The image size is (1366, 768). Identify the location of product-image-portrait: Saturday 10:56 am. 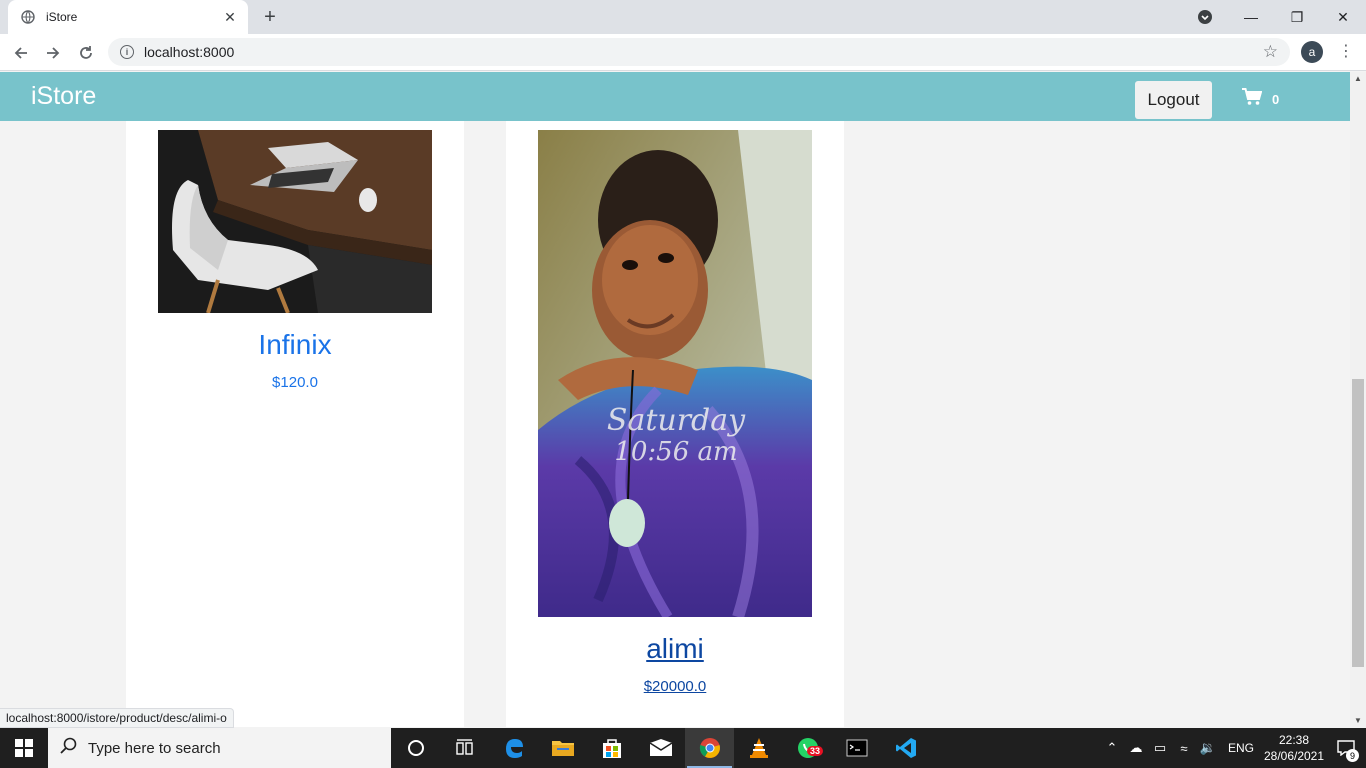
(675, 373).